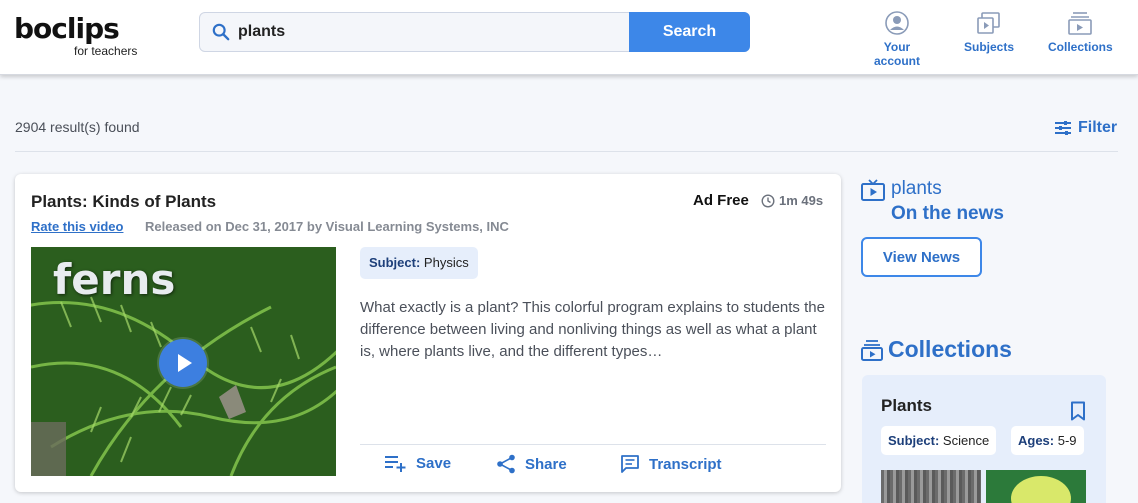 The width and height of the screenshot is (1138, 503). Describe the element at coordinates (630, 464) in the screenshot. I see `transcript-icon` at that location.